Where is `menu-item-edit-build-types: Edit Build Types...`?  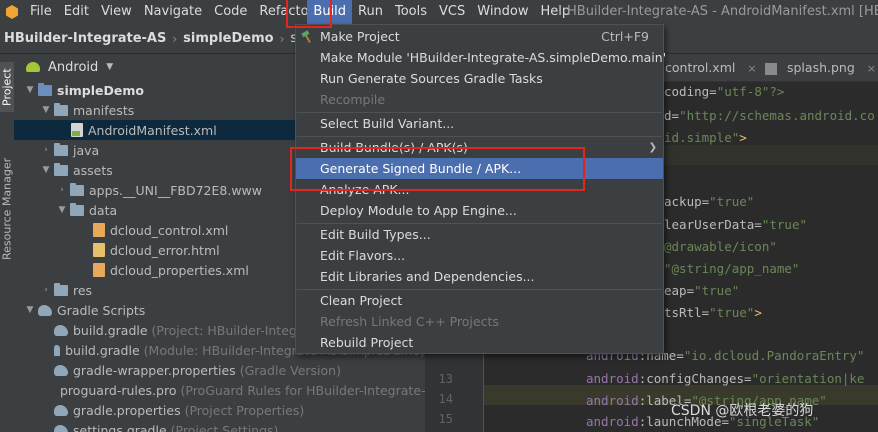
menu-item-edit-build-types: Edit Build Types... is located at coordinates (479, 234).